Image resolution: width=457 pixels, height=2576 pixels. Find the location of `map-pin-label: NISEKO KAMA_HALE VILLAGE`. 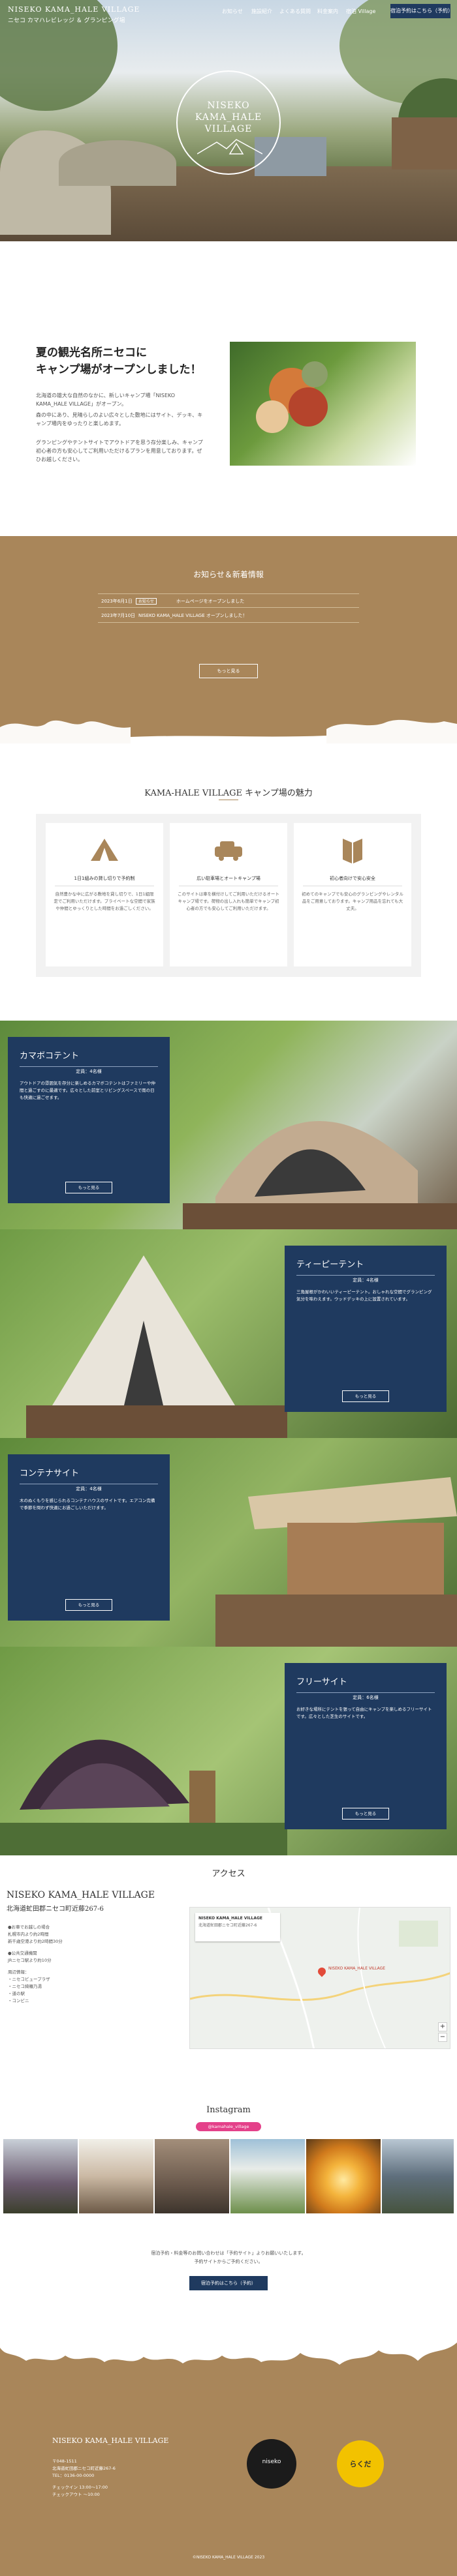

map-pin-label: NISEKO KAMA_HALE VILLAGE is located at coordinates (357, 1968).